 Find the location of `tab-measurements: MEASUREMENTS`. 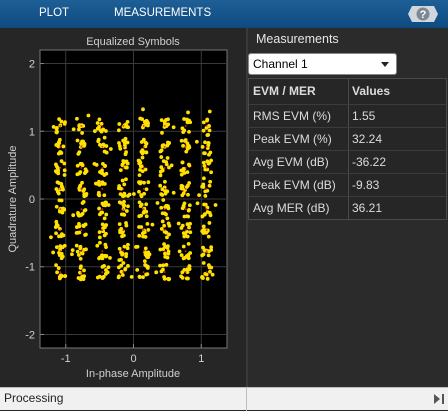

tab-measurements: MEASUREMENTS is located at coordinates (162, 14).